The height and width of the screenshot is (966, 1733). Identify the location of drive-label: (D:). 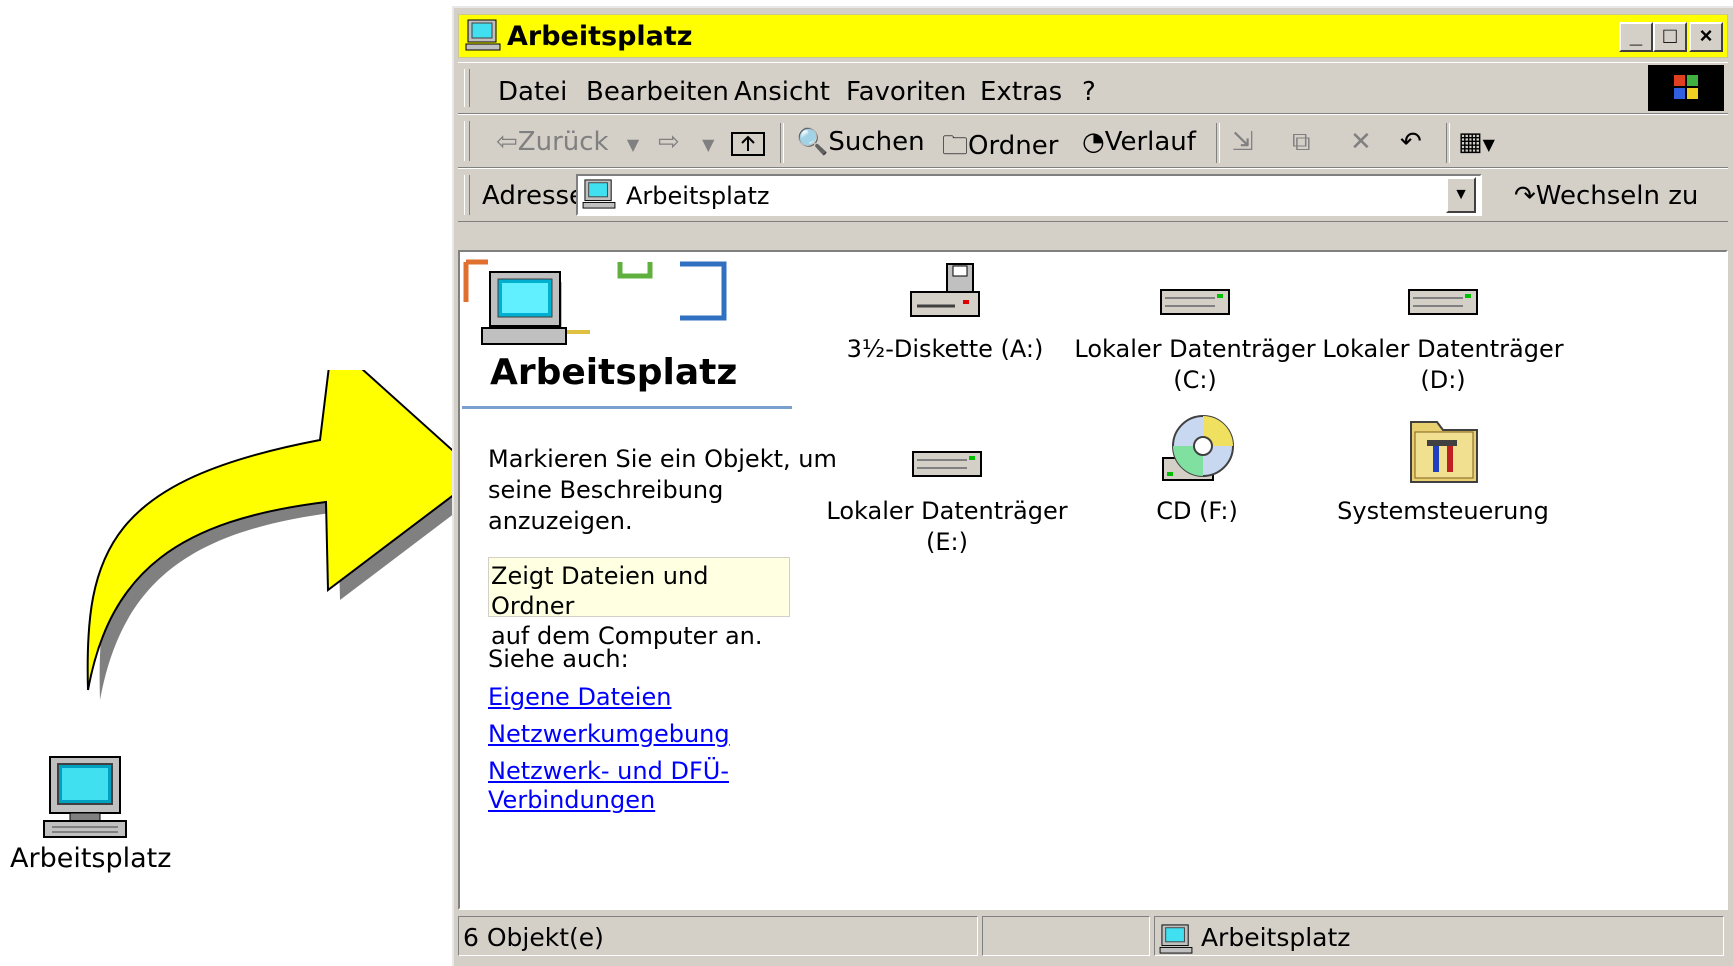
(1443, 380).